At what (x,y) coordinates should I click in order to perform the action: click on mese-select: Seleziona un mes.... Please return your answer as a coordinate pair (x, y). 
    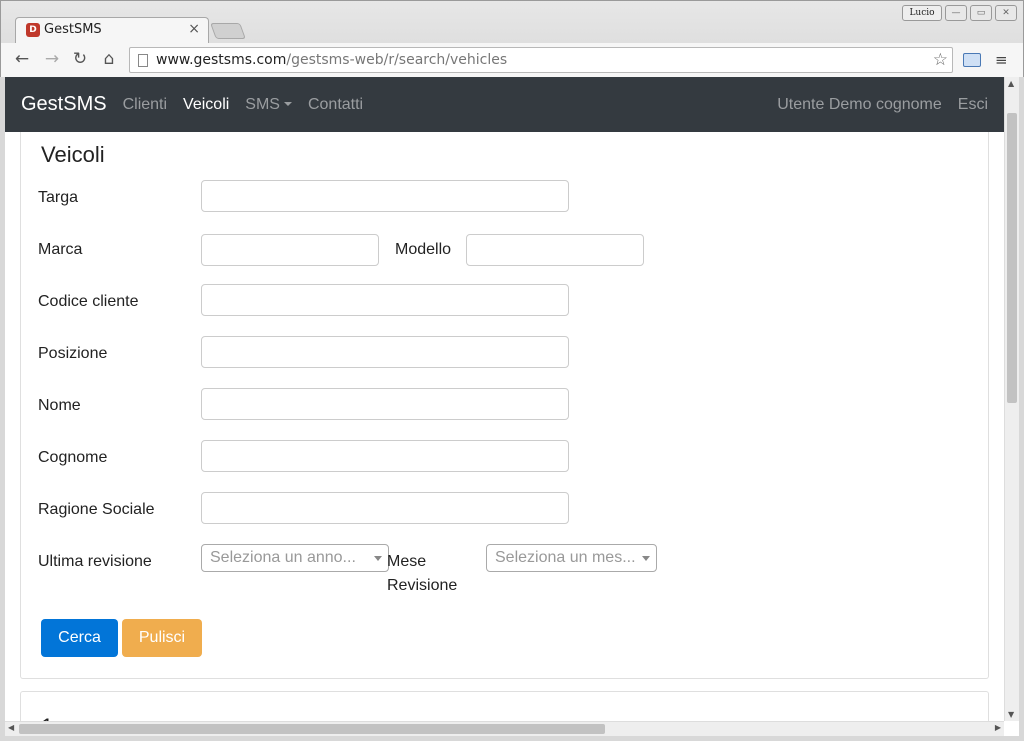
    Looking at the image, I should click on (571, 558).